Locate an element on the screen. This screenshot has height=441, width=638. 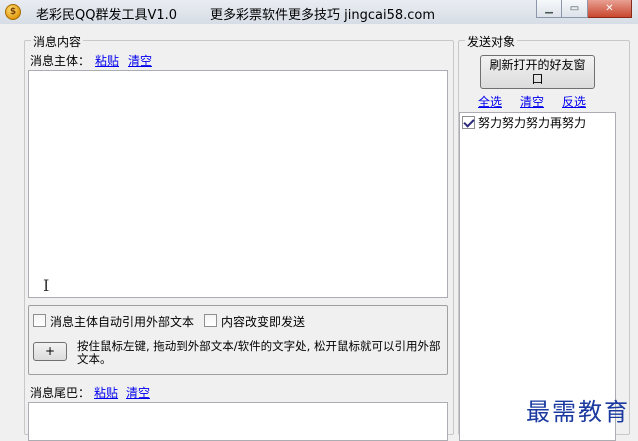
minimize-button: ▁ is located at coordinates (549, 9).